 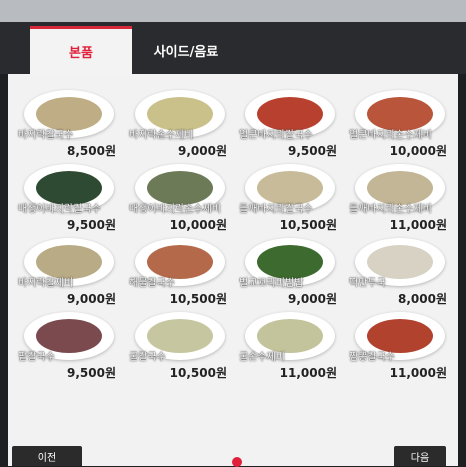 I want to click on top-bar, so click(x=233, y=11).